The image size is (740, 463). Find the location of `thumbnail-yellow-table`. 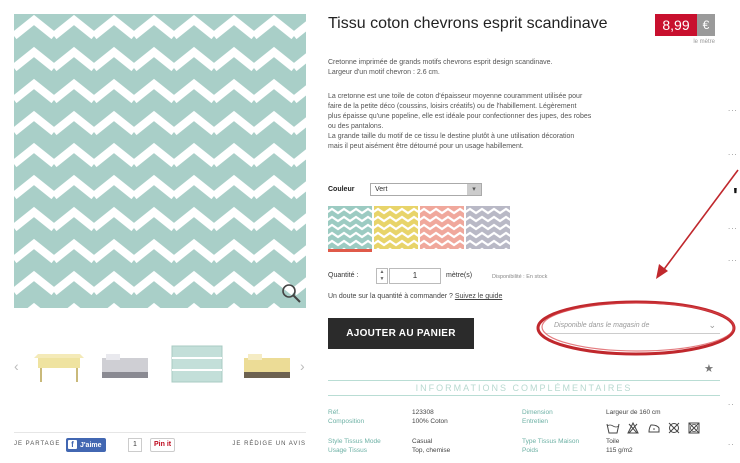

thumbnail-yellow-table is located at coordinates (59, 364).